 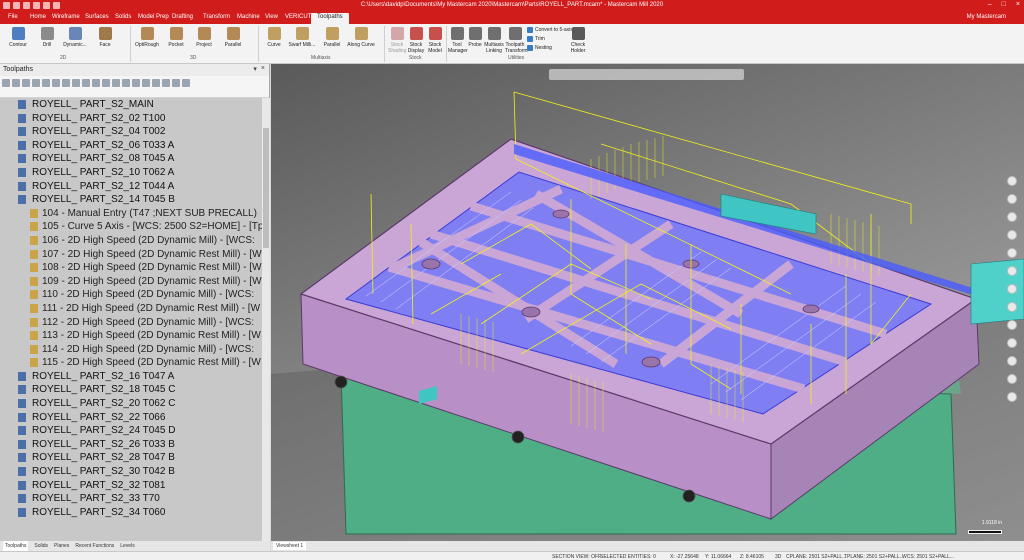 I want to click on stock-model-button: Stock Model, so click(x=435, y=40).